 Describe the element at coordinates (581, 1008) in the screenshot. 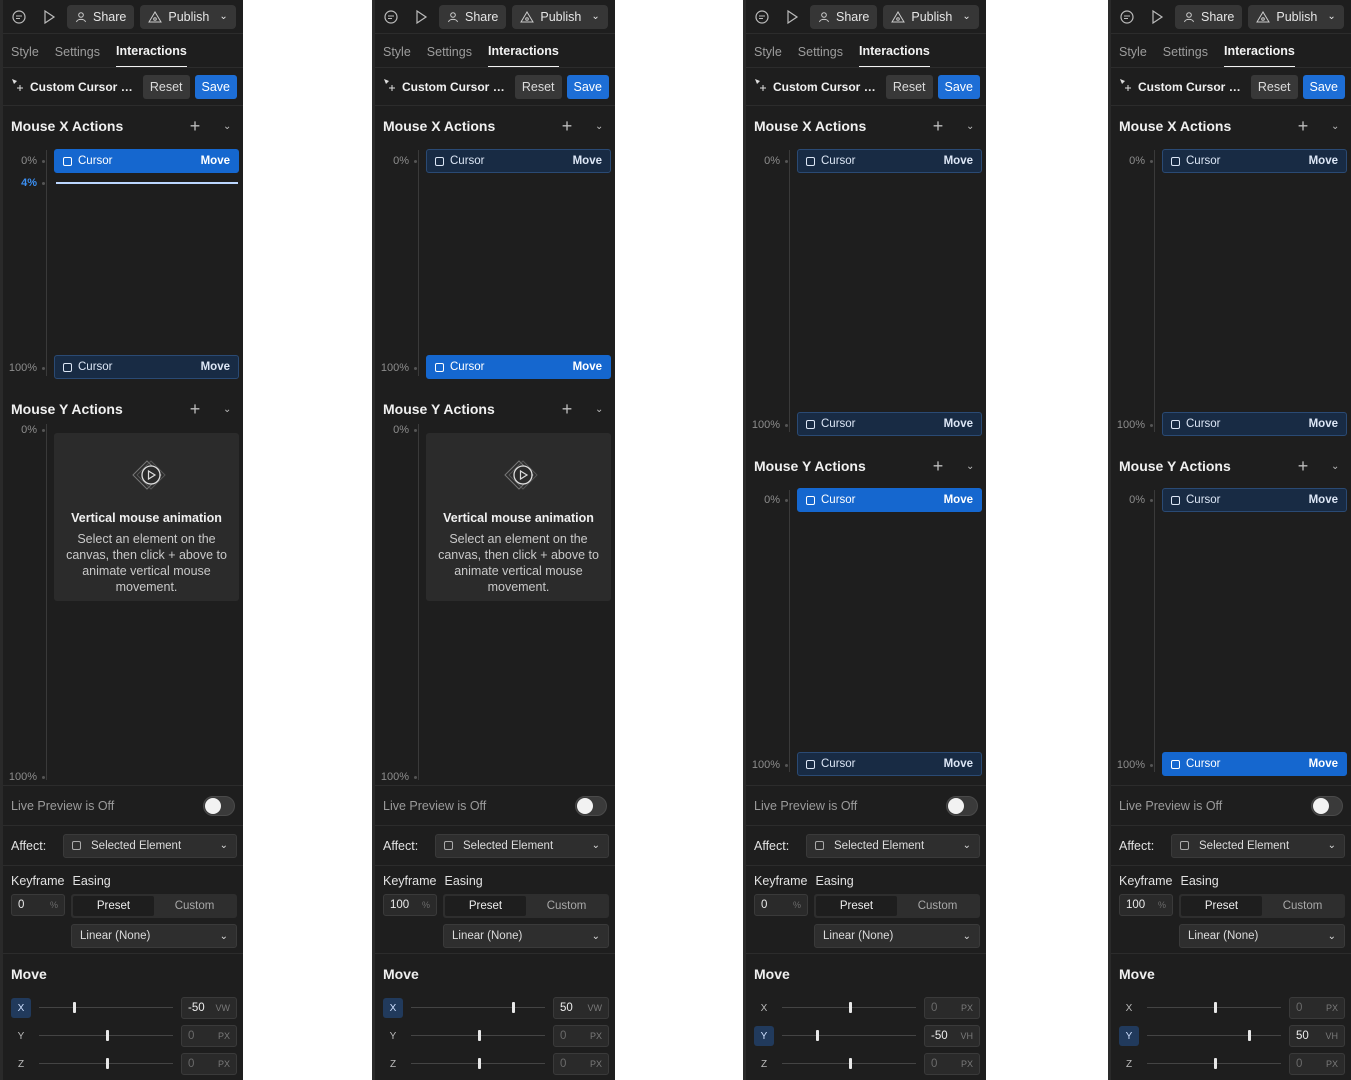

I see `move-x-input: 50 VW` at that location.